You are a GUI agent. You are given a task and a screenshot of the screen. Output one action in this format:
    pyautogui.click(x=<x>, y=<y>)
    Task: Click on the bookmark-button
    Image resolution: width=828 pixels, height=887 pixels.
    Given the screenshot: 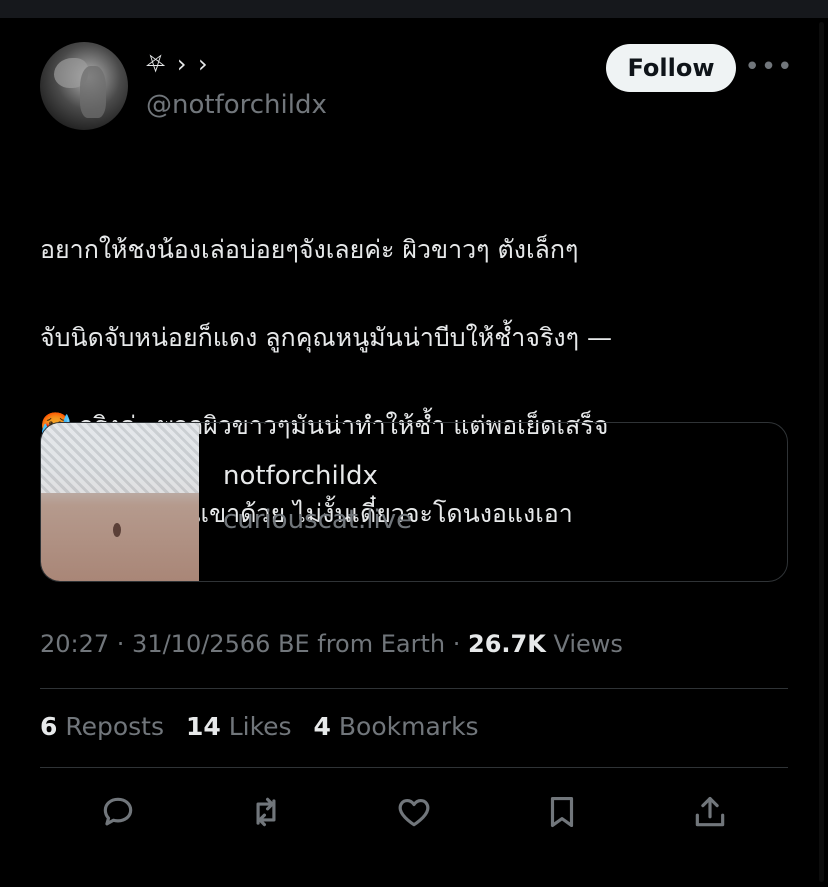 What is the action you would take?
    pyautogui.click(x=562, y=812)
    